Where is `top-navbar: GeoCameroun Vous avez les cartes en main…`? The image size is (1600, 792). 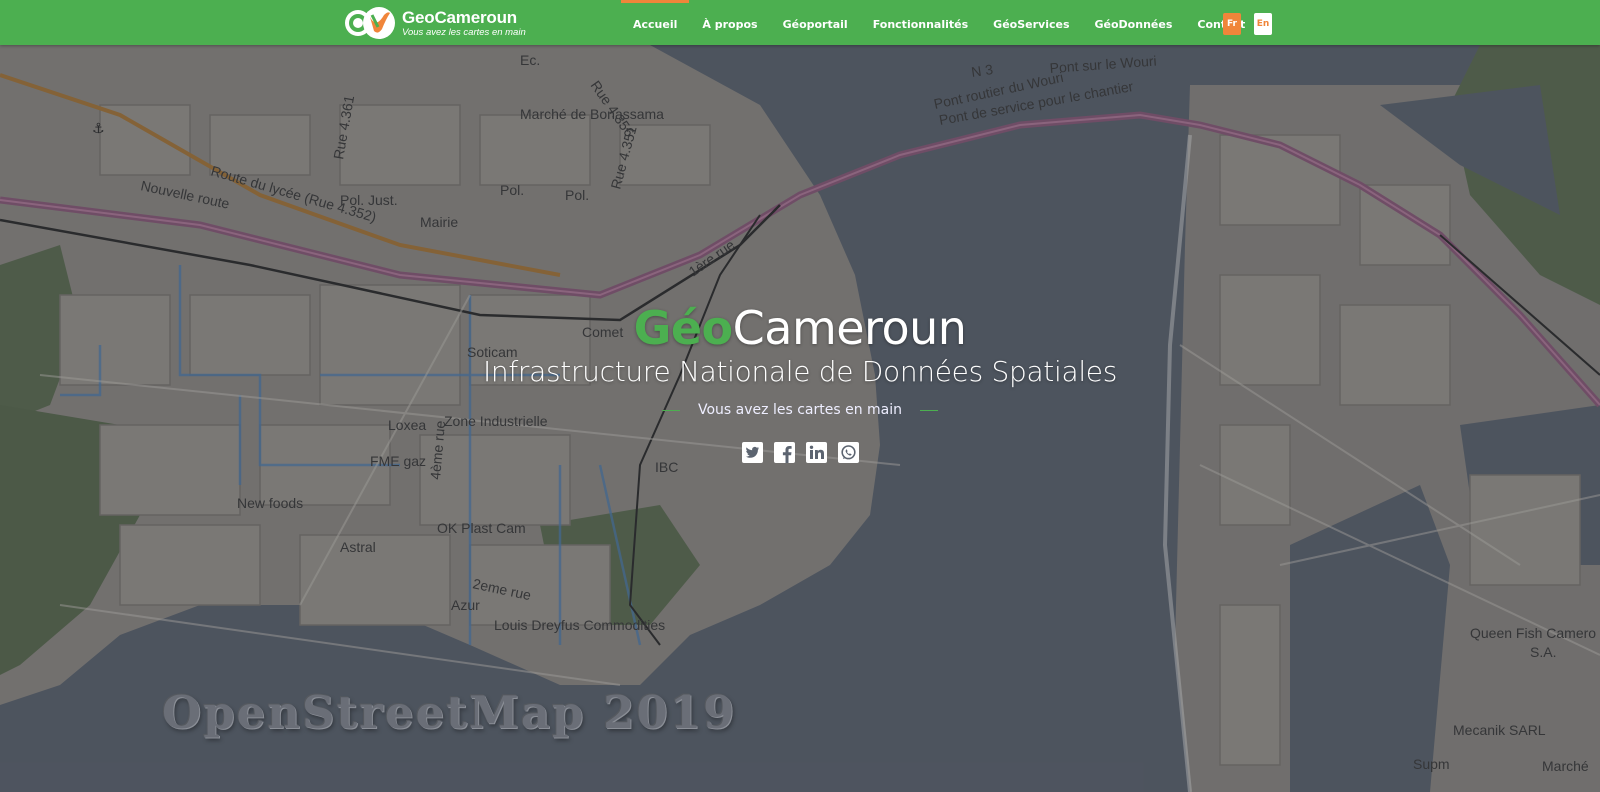
top-navbar: GeoCameroun Vous avez les cartes en main… is located at coordinates (800, 22).